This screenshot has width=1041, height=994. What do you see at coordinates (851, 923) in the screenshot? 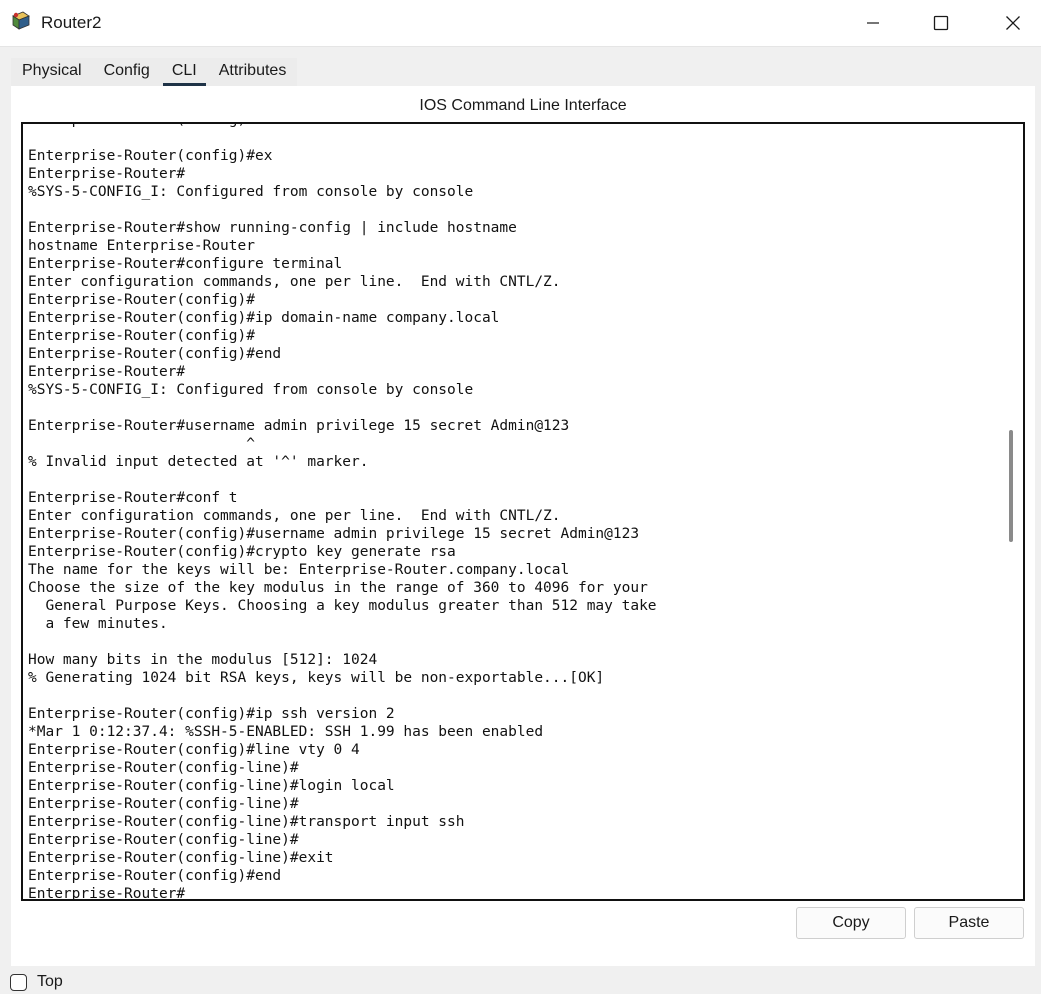
I see `copy-button: Copy` at bounding box center [851, 923].